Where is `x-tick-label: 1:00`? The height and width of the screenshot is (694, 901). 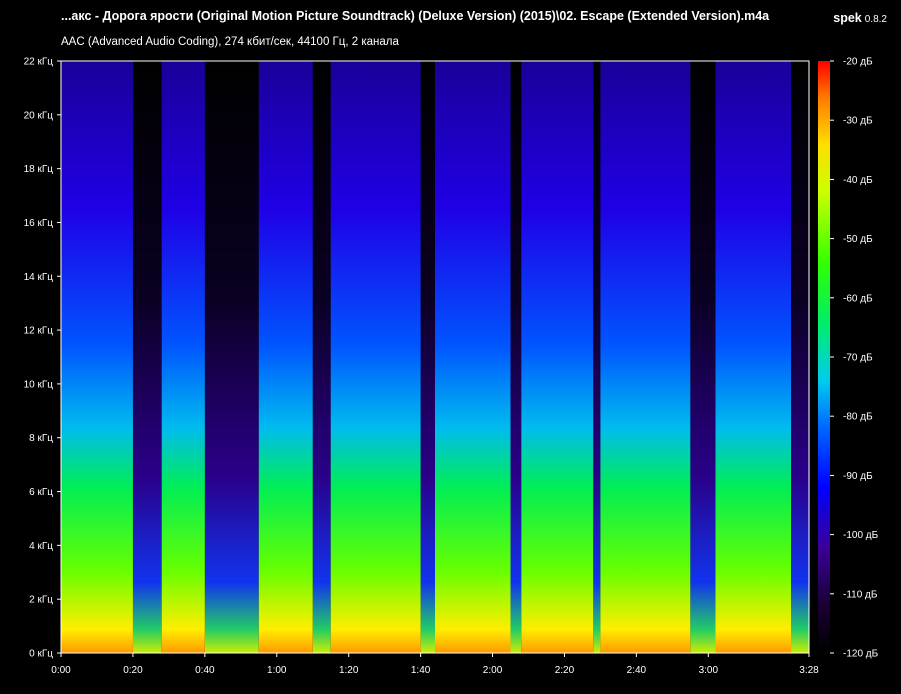
x-tick-label: 1:00 is located at coordinates (277, 670).